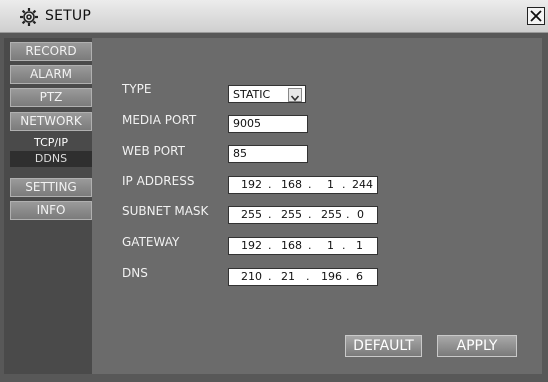 The width and height of the screenshot is (548, 382). I want to click on type-select: STATIC, so click(267, 94).